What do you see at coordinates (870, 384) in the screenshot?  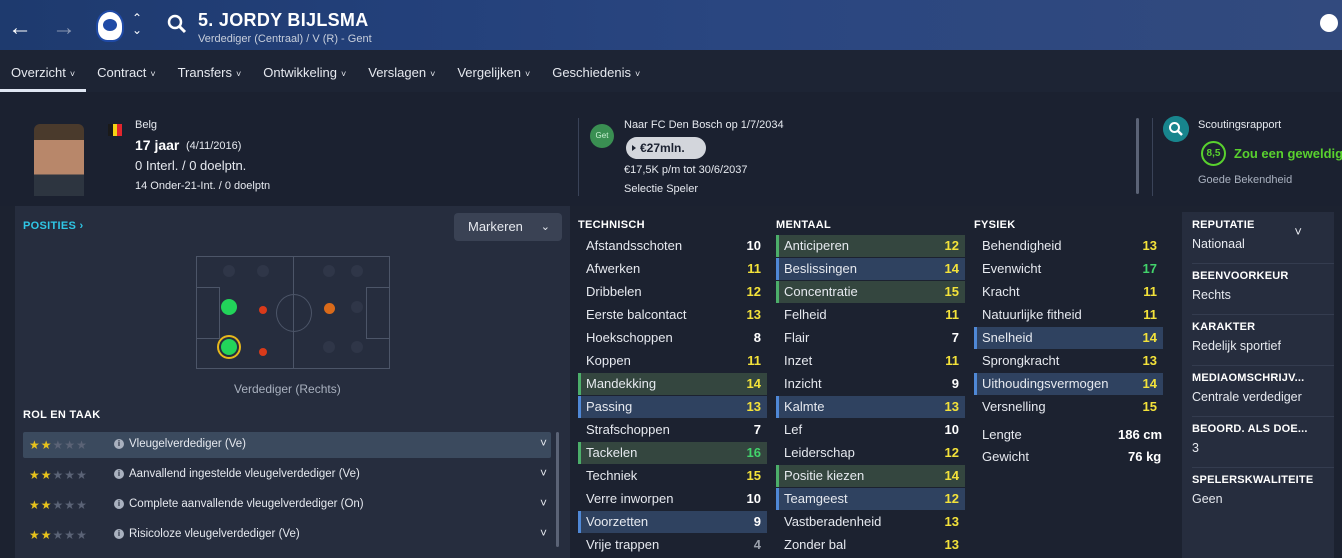 I see `attribute-inzicht: Inzicht 9` at bounding box center [870, 384].